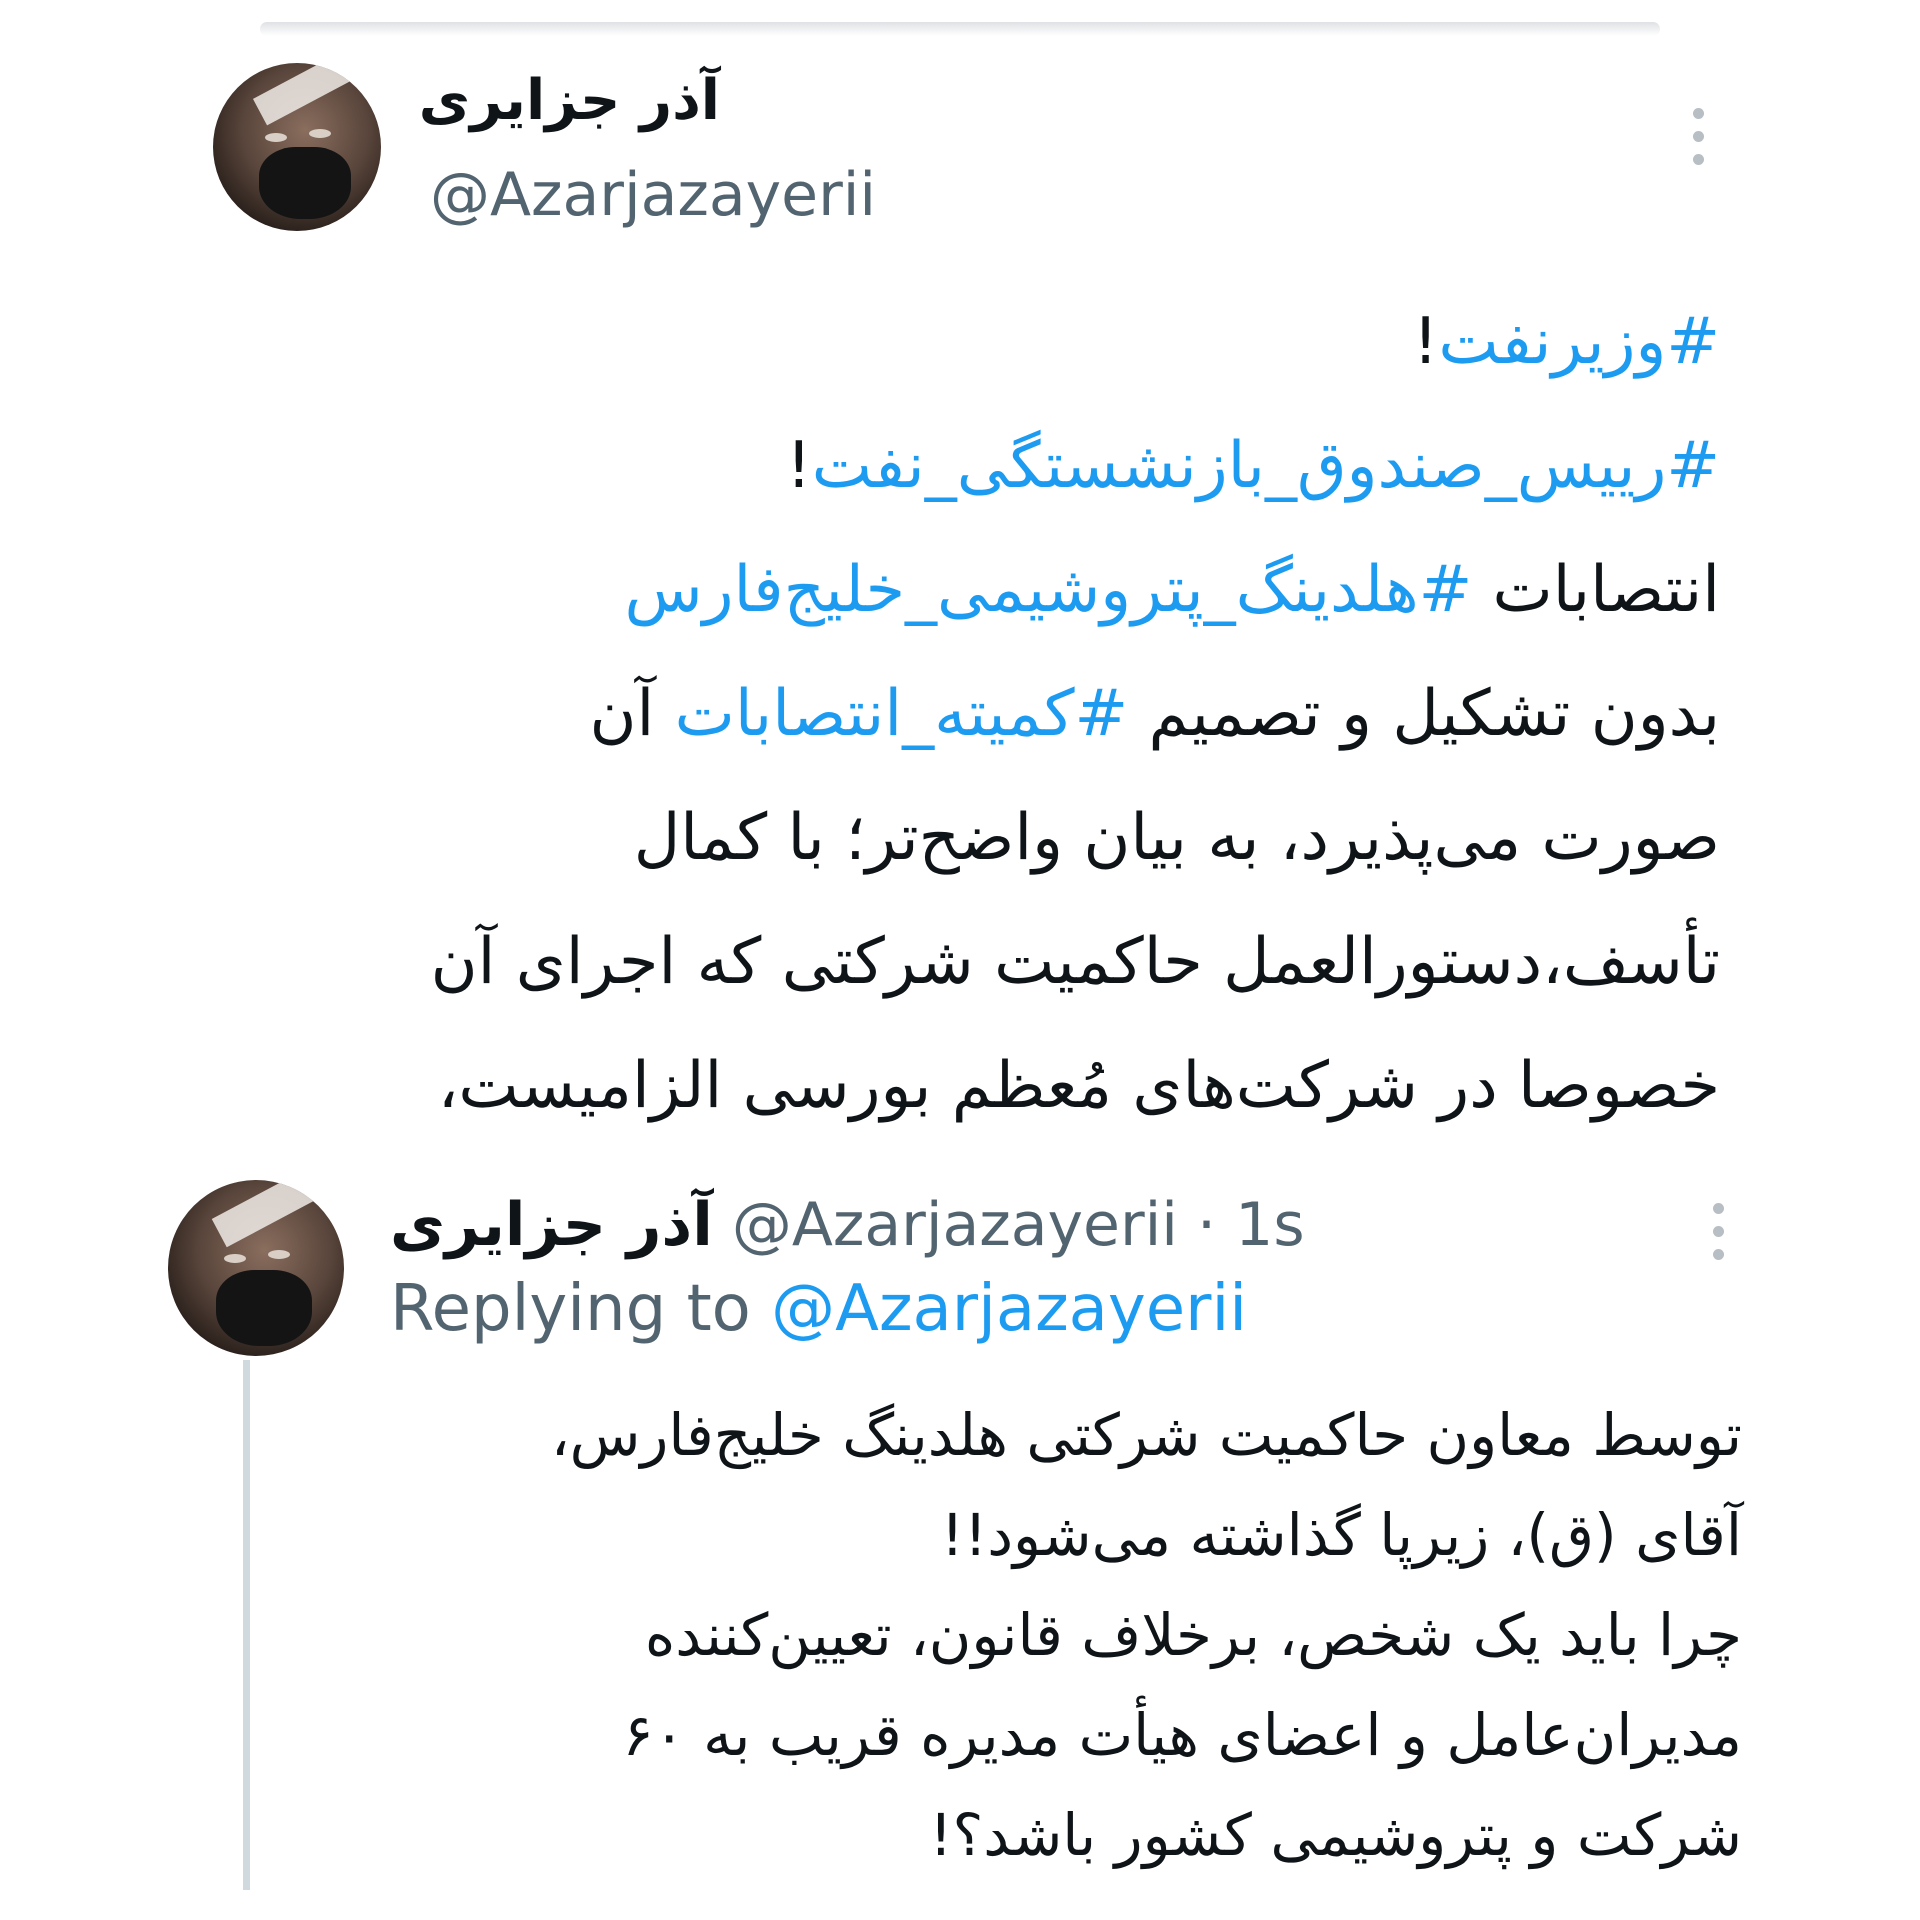 This screenshot has width=1920, height=1920. I want to click on hashtag-link: #کمیته_انتصابات, so click(902, 714).